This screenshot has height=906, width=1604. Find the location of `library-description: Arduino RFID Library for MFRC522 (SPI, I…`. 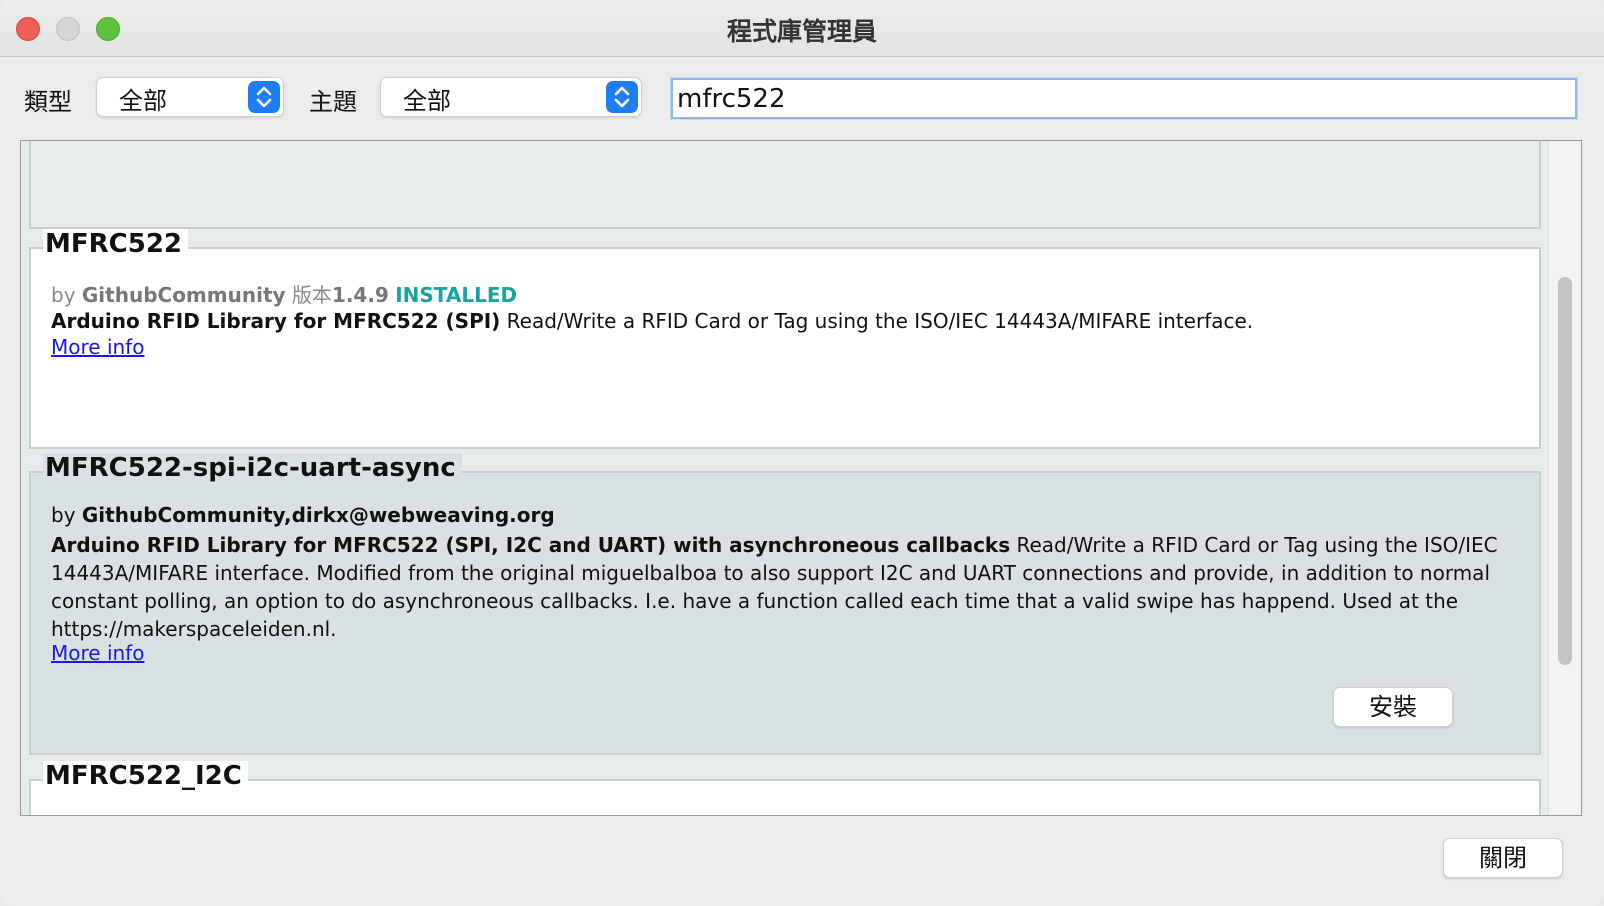

library-description: Arduino RFID Library for MFRC522 (SPI, I… is located at coordinates (774, 587).